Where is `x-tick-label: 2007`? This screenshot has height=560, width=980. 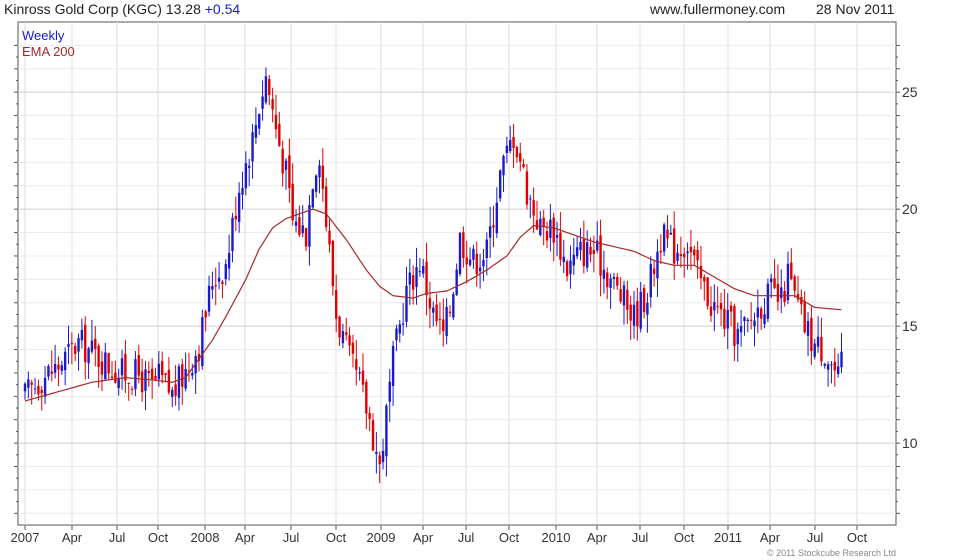 x-tick-label: 2007 is located at coordinates (25, 537).